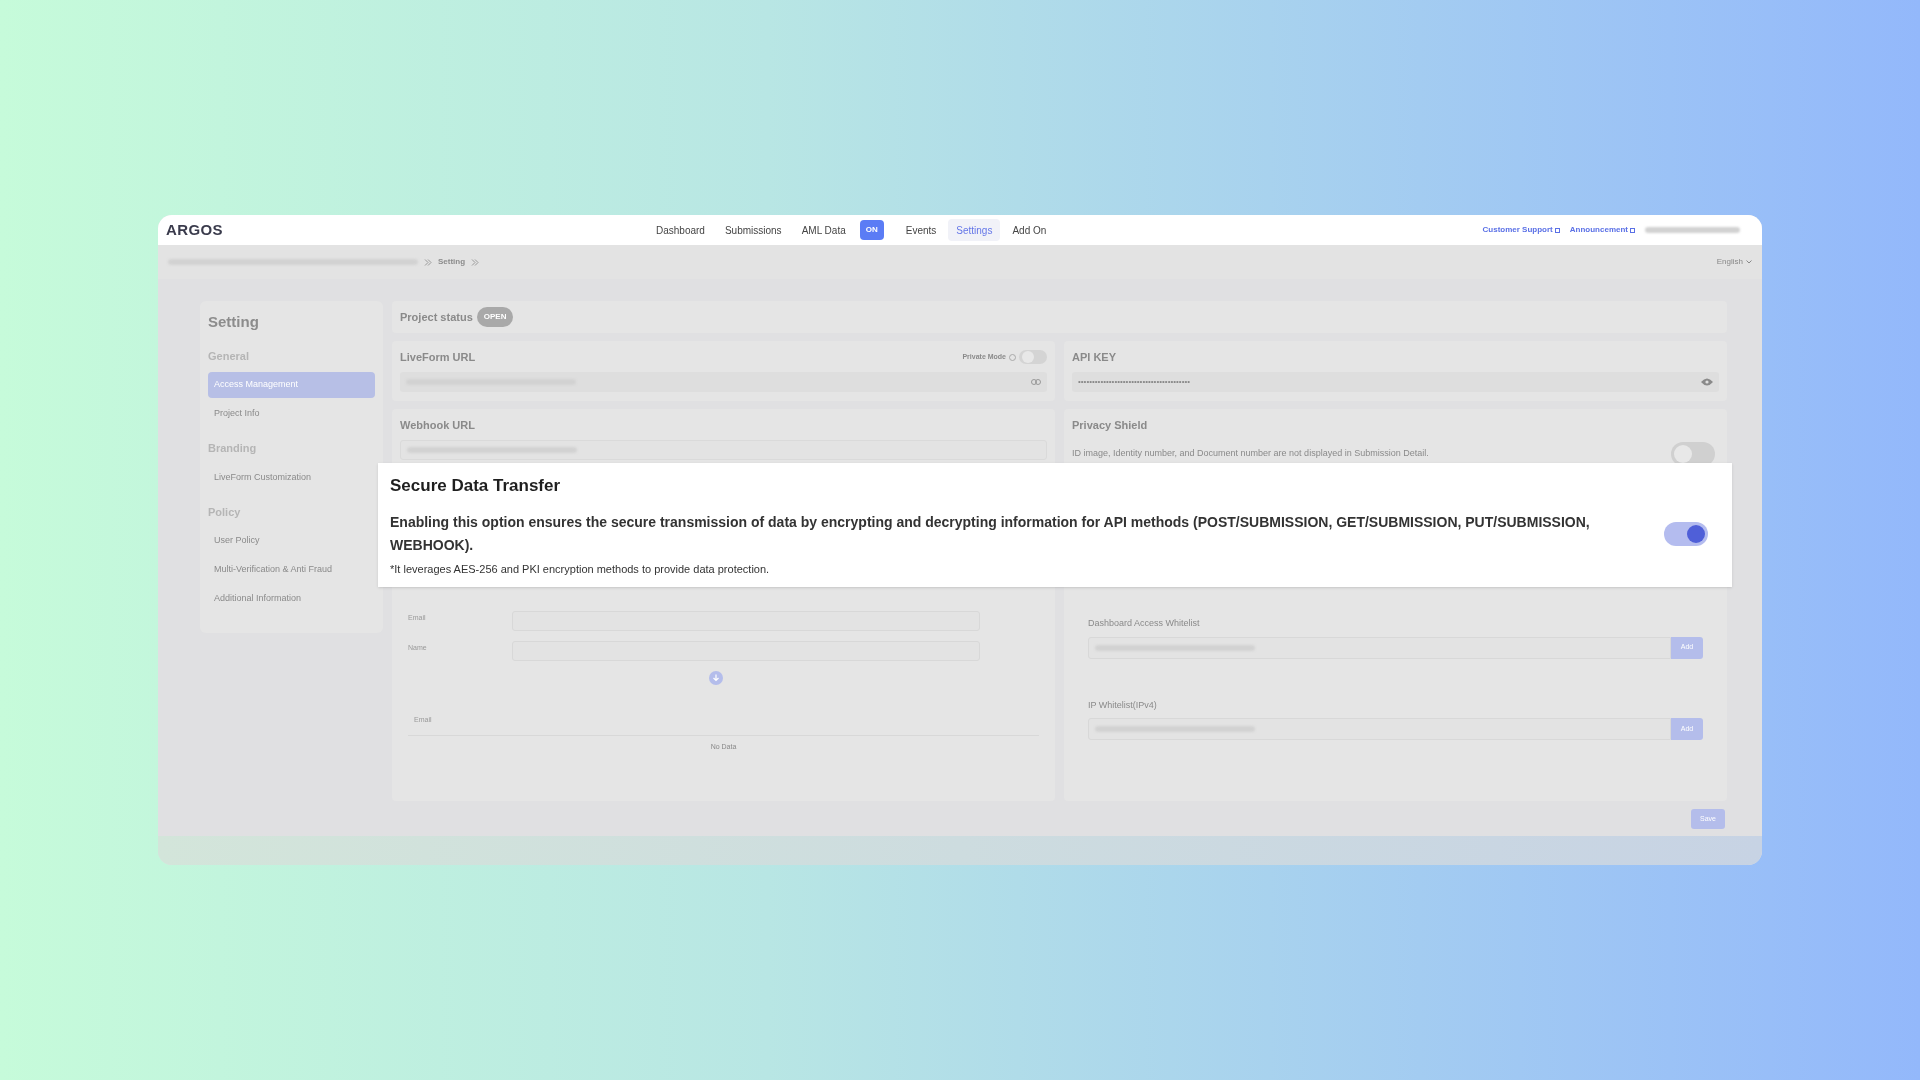 This screenshot has height=1080, width=1920. I want to click on api-key-field: ••••••••••••••••••••••••••••••••••••••••, so click(1395, 381).